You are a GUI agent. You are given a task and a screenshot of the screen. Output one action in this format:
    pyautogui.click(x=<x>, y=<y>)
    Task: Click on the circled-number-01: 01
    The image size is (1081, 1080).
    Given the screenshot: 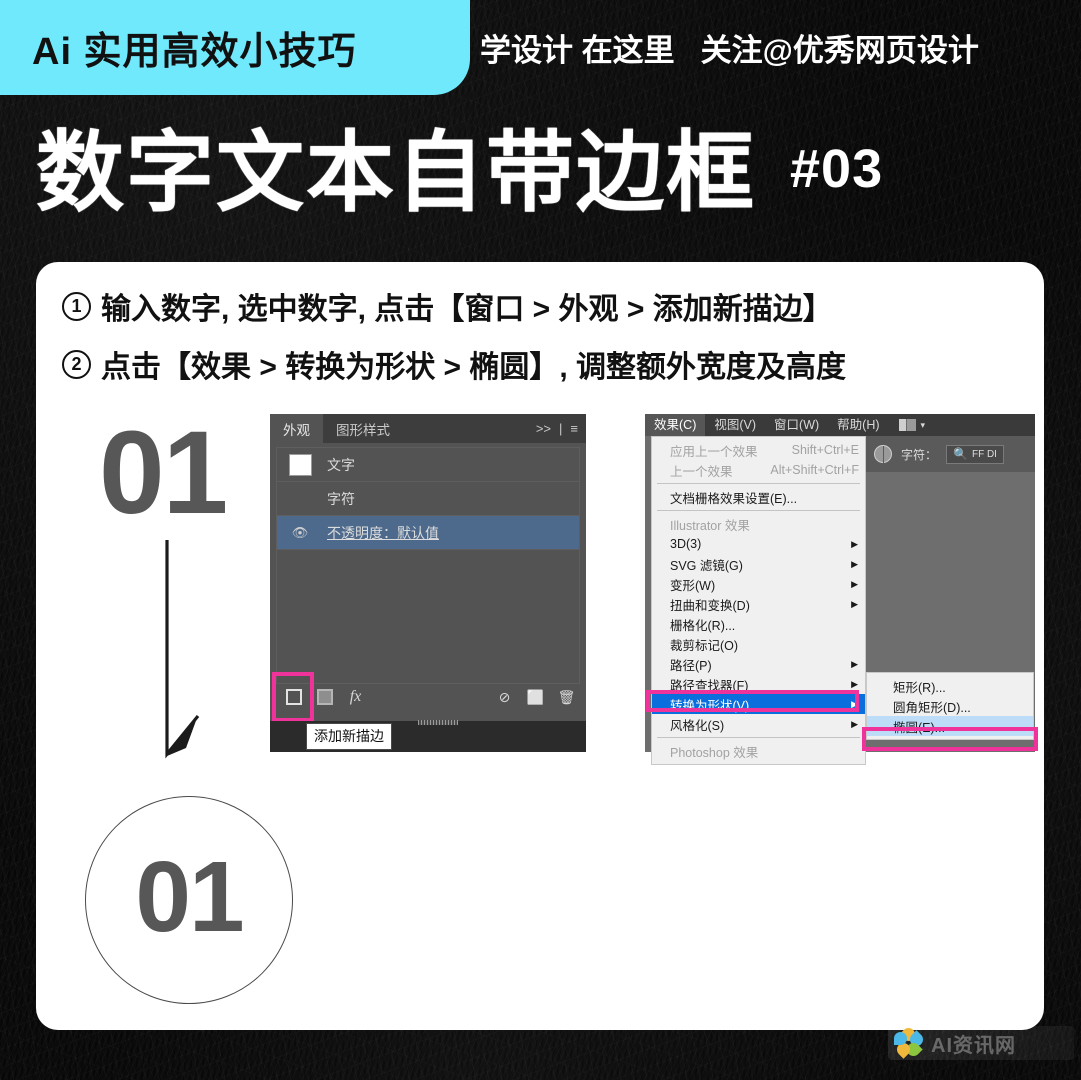 What is the action you would take?
    pyautogui.click(x=189, y=900)
    